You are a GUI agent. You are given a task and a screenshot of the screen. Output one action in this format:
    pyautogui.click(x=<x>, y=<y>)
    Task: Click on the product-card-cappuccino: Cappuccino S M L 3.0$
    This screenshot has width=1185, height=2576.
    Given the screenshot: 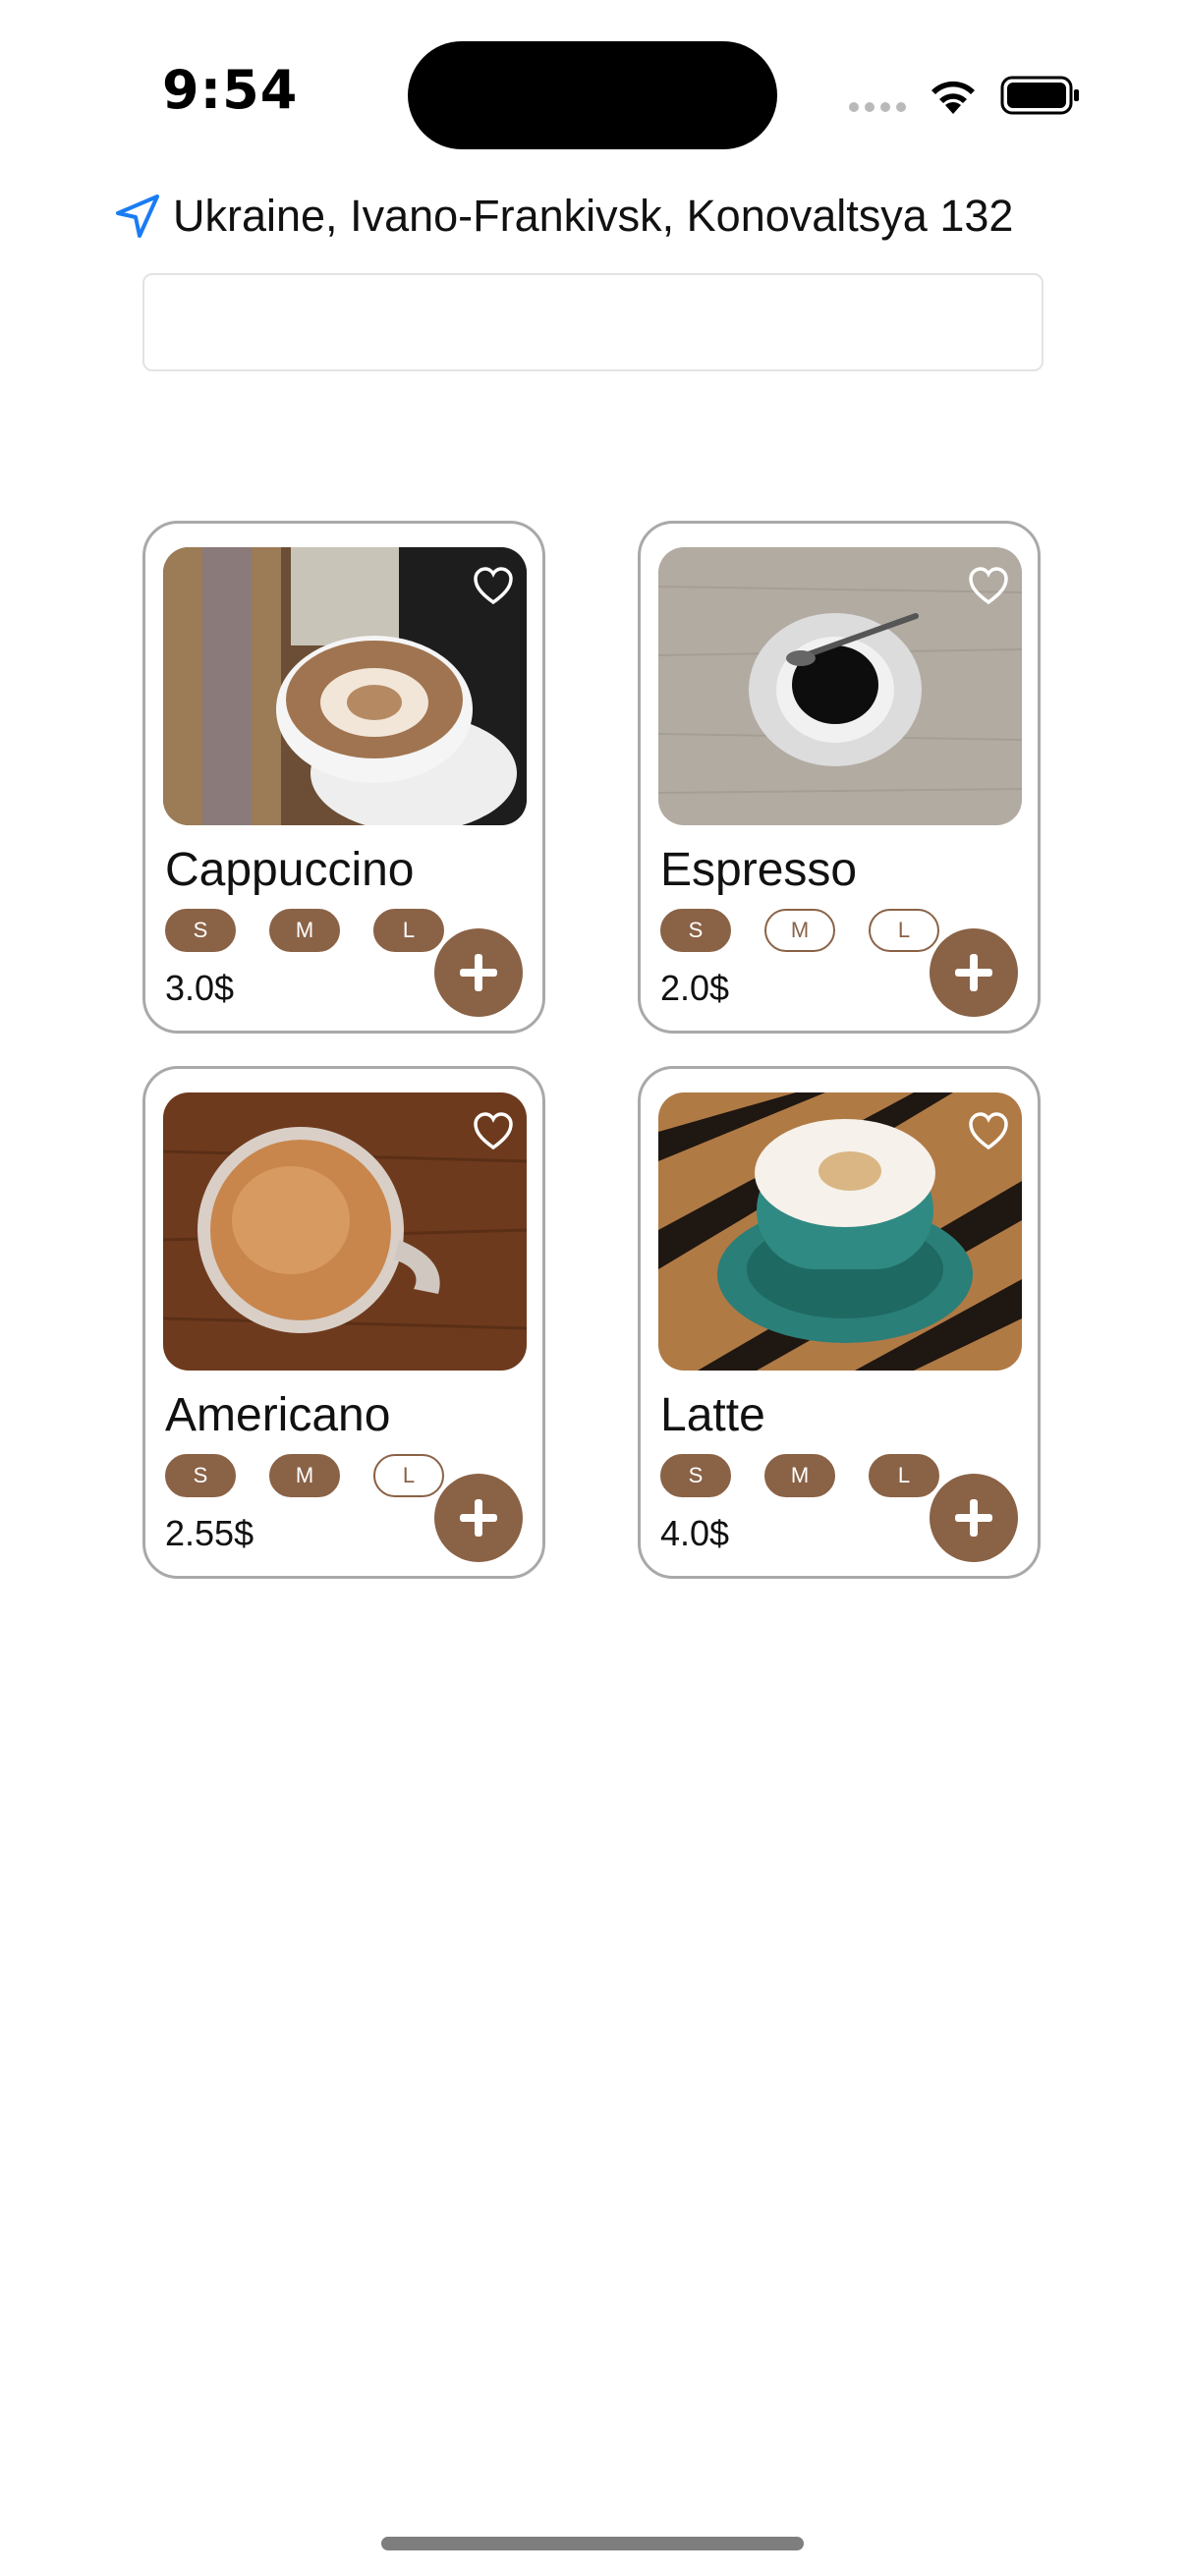 What is the action you would take?
    pyautogui.click(x=344, y=777)
    